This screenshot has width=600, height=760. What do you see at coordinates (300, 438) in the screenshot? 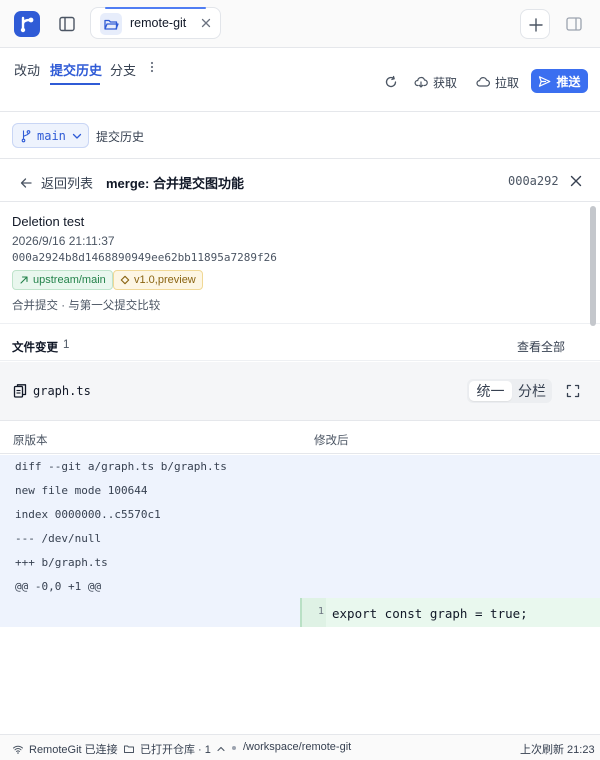
I see `diff-column-header: 原版本 修改后` at bounding box center [300, 438].